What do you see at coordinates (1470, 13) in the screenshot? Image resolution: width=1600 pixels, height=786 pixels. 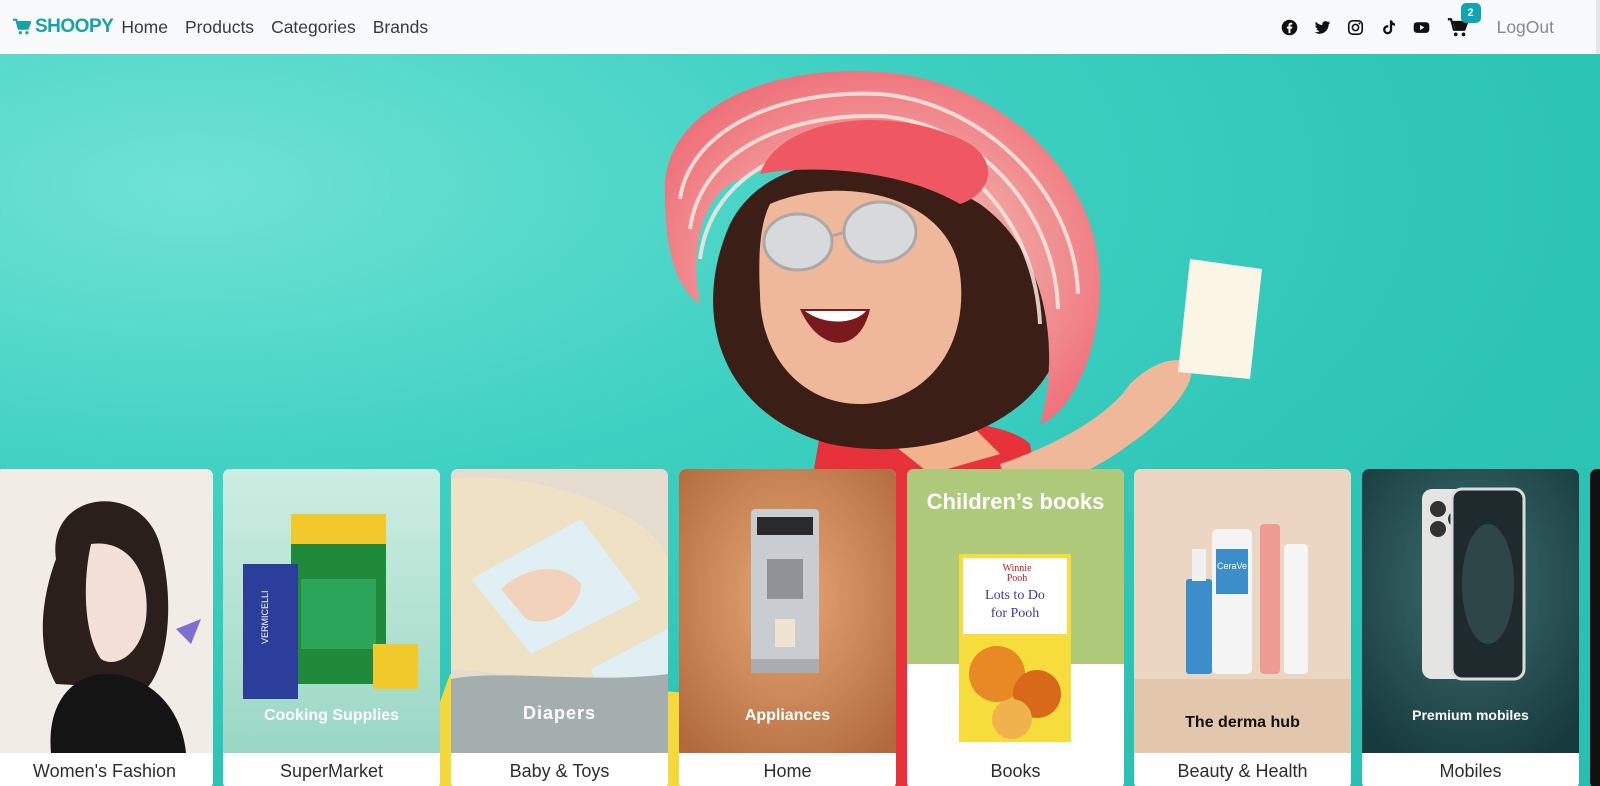 I see `cart-count-badge: 2` at bounding box center [1470, 13].